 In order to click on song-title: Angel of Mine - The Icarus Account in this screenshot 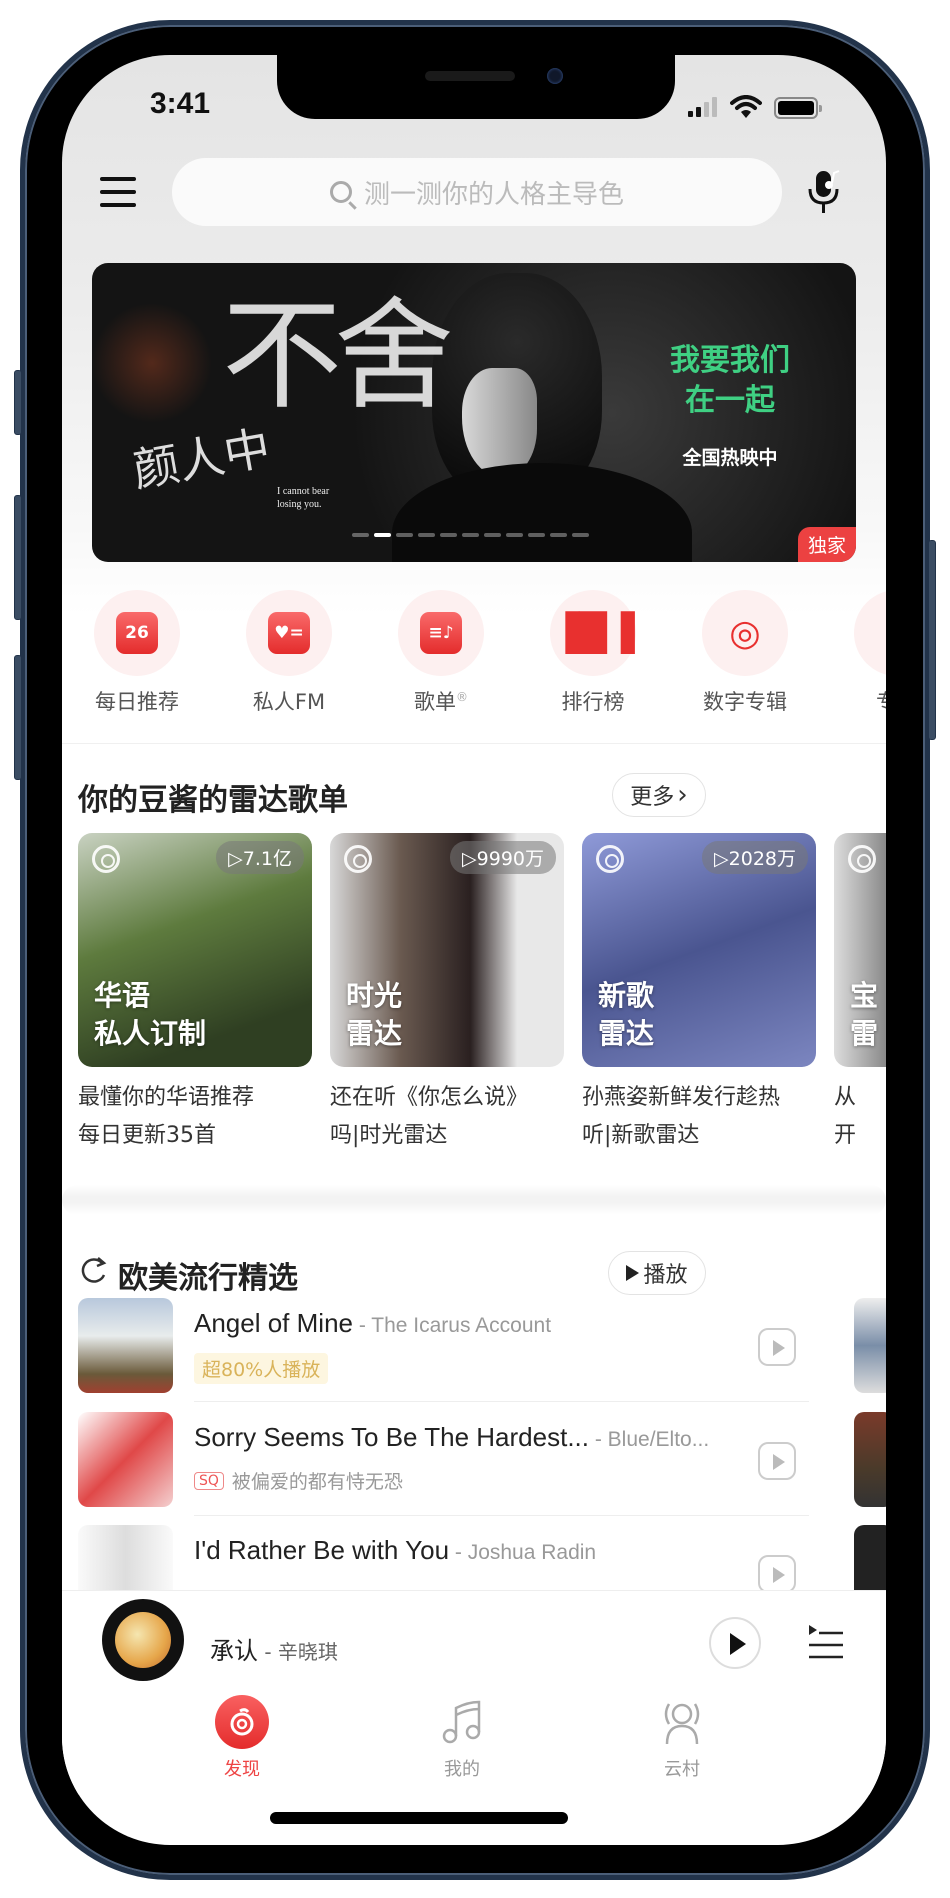, I will do `click(373, 1323)`.